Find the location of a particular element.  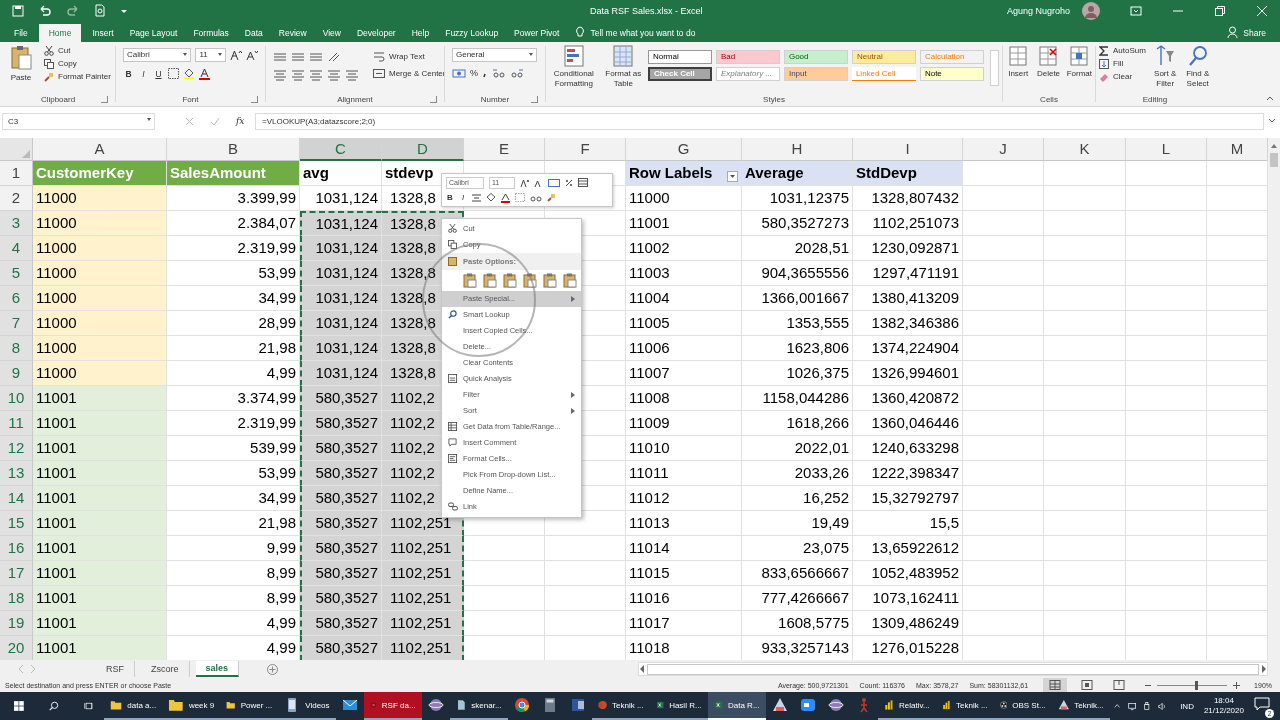

cell-style-button: Bad is located at coordinates (747, 56).